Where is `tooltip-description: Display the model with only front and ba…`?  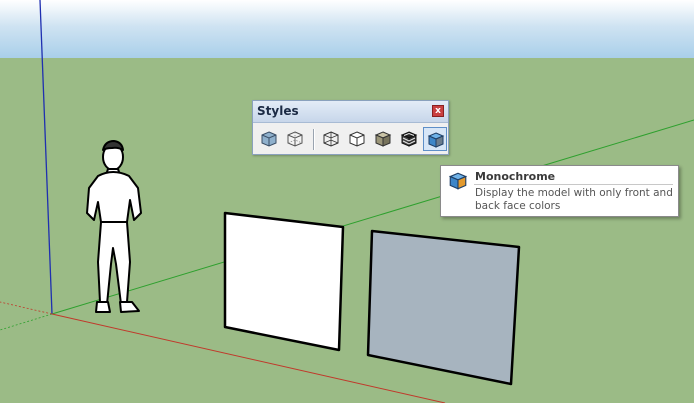
tooltip-description: Display the model with only front and ba… is located at coordinates (574, 199).